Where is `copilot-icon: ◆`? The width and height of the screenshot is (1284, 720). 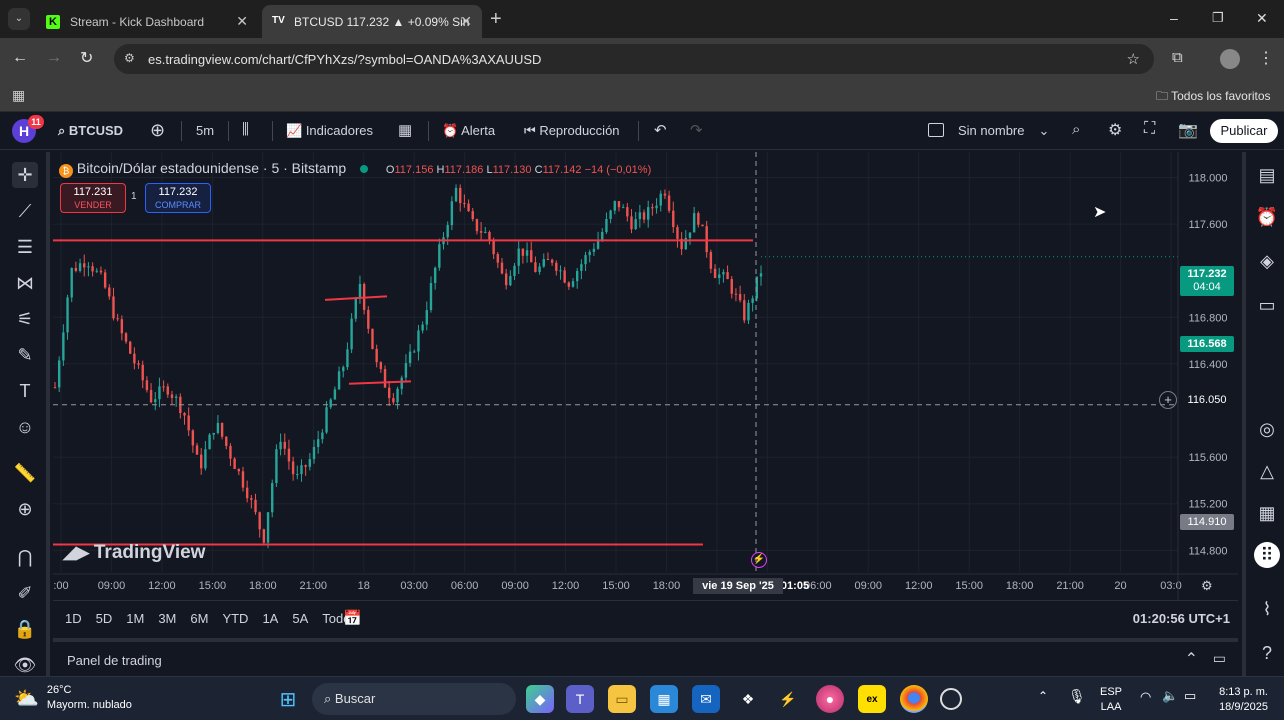
copilot-icon: ◆ is located at coordinates (540, 699).